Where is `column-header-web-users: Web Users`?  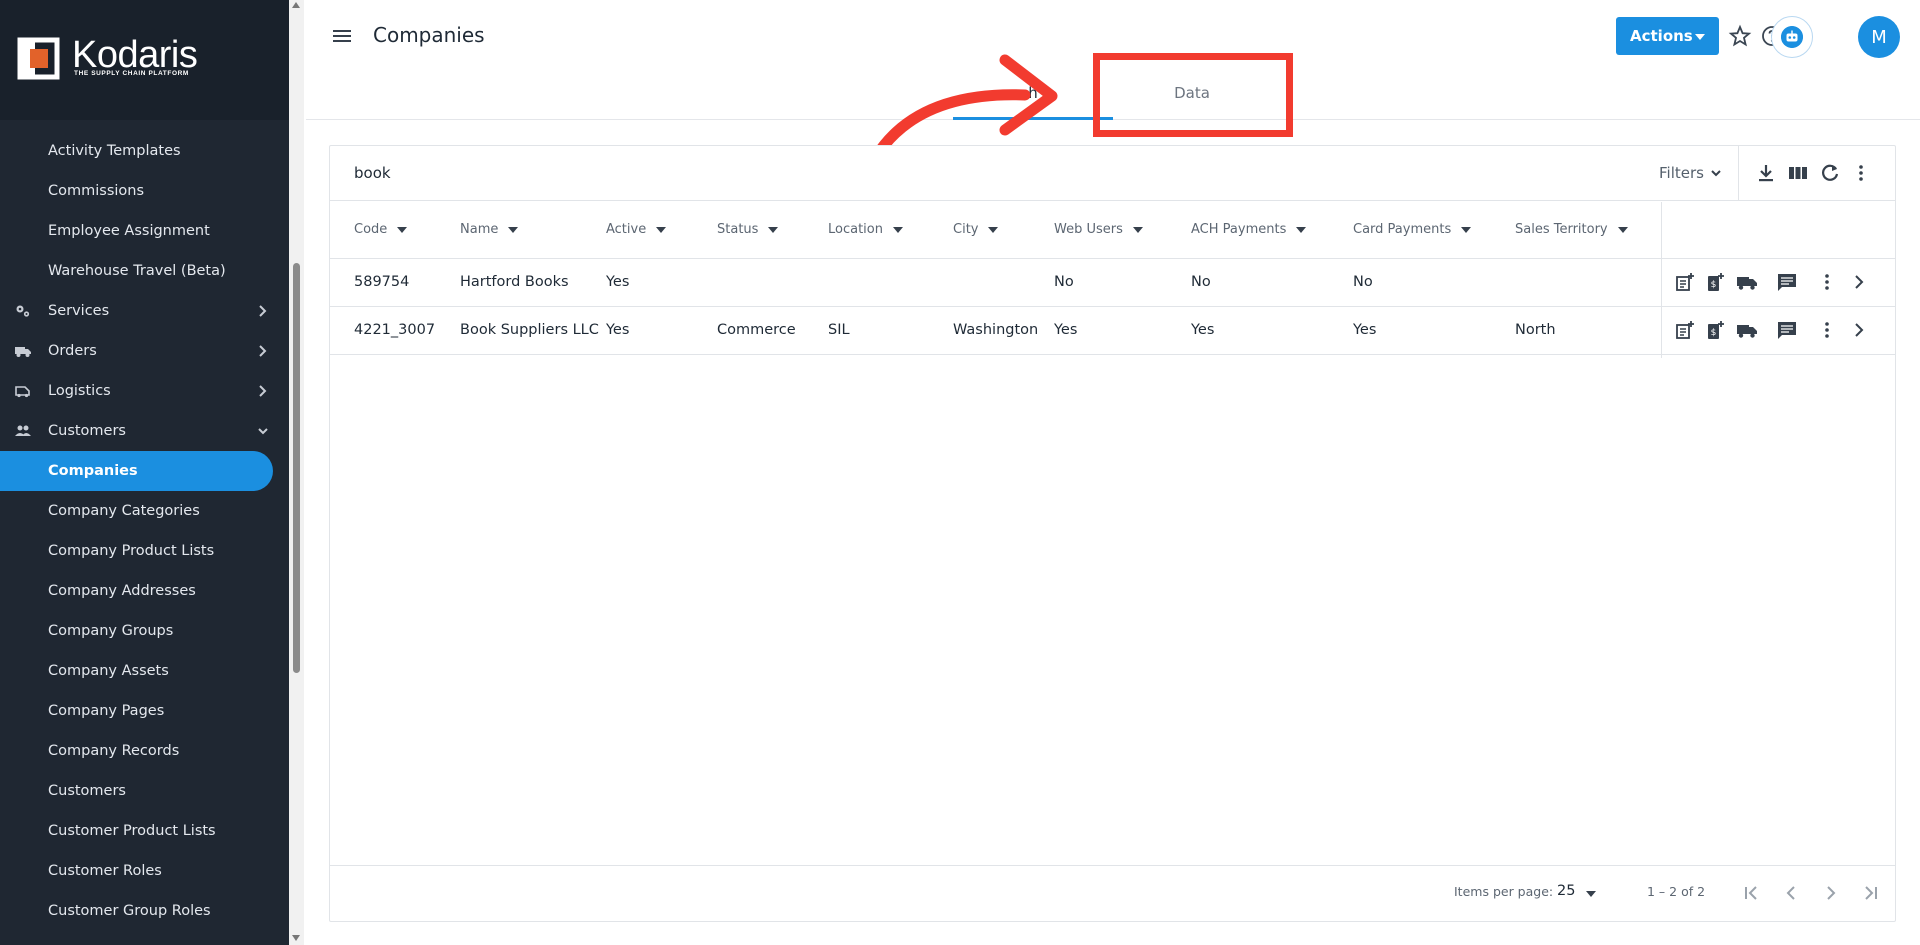 column-header-web-users: Web Users is located at coordinates (1098, 229).